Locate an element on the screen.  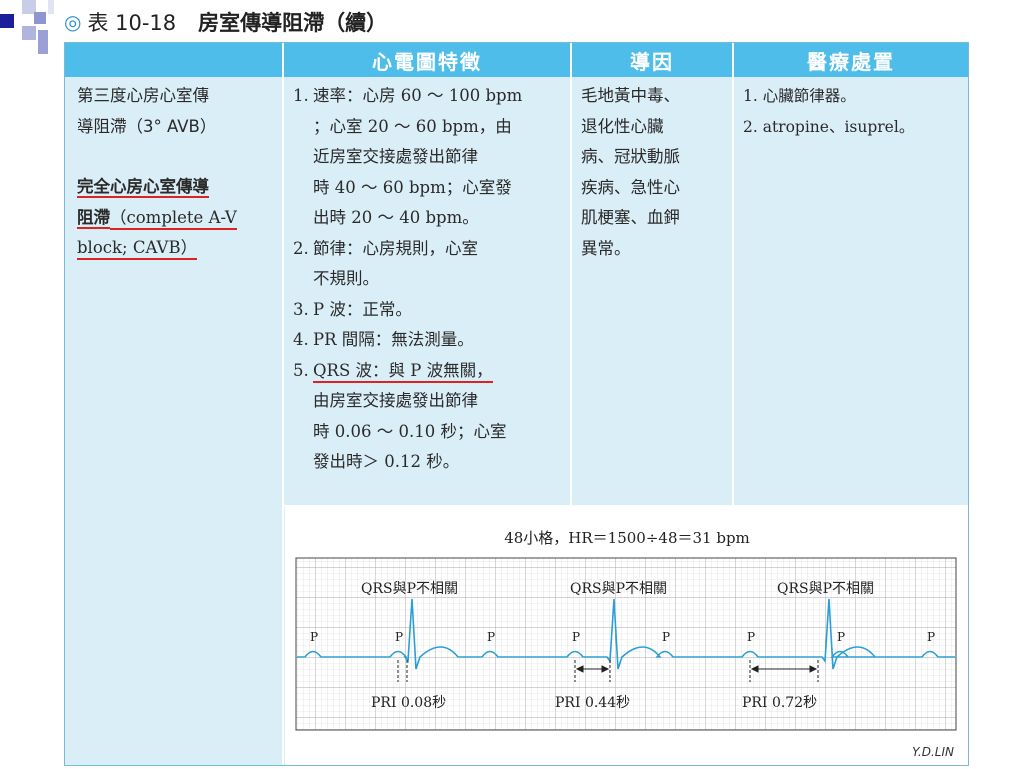
cause-line: 異常。 is located at coordinates (606, 248).